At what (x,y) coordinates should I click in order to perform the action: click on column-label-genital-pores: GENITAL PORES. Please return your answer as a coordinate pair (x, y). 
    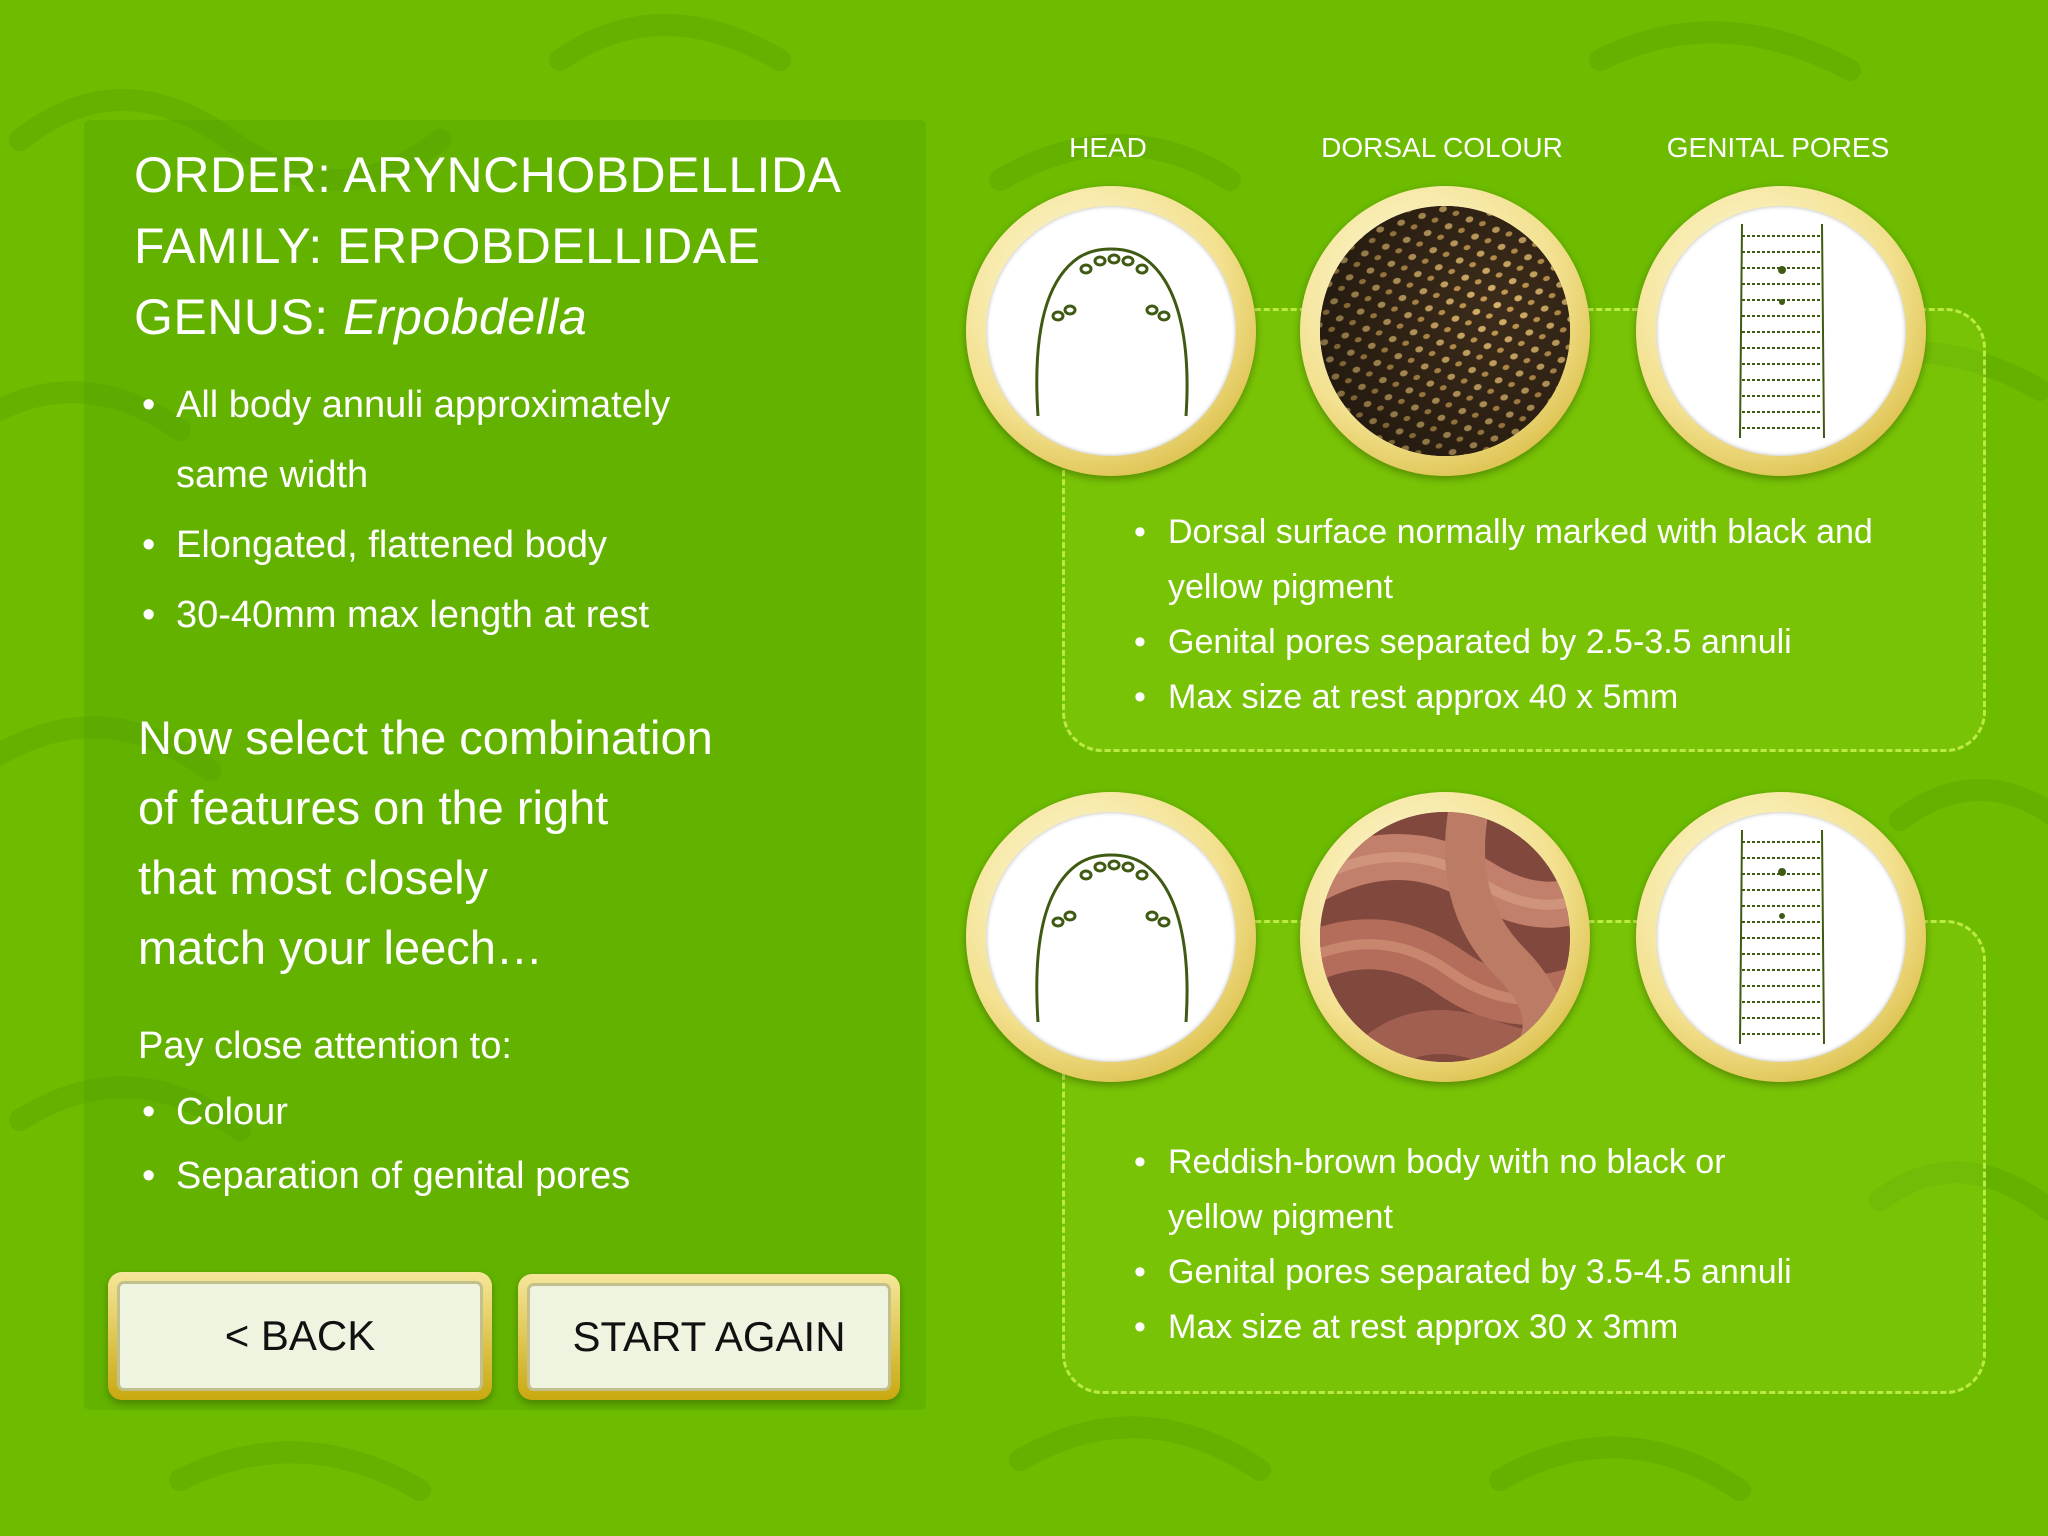
    Looking at the image, I should click on (1778, 147).